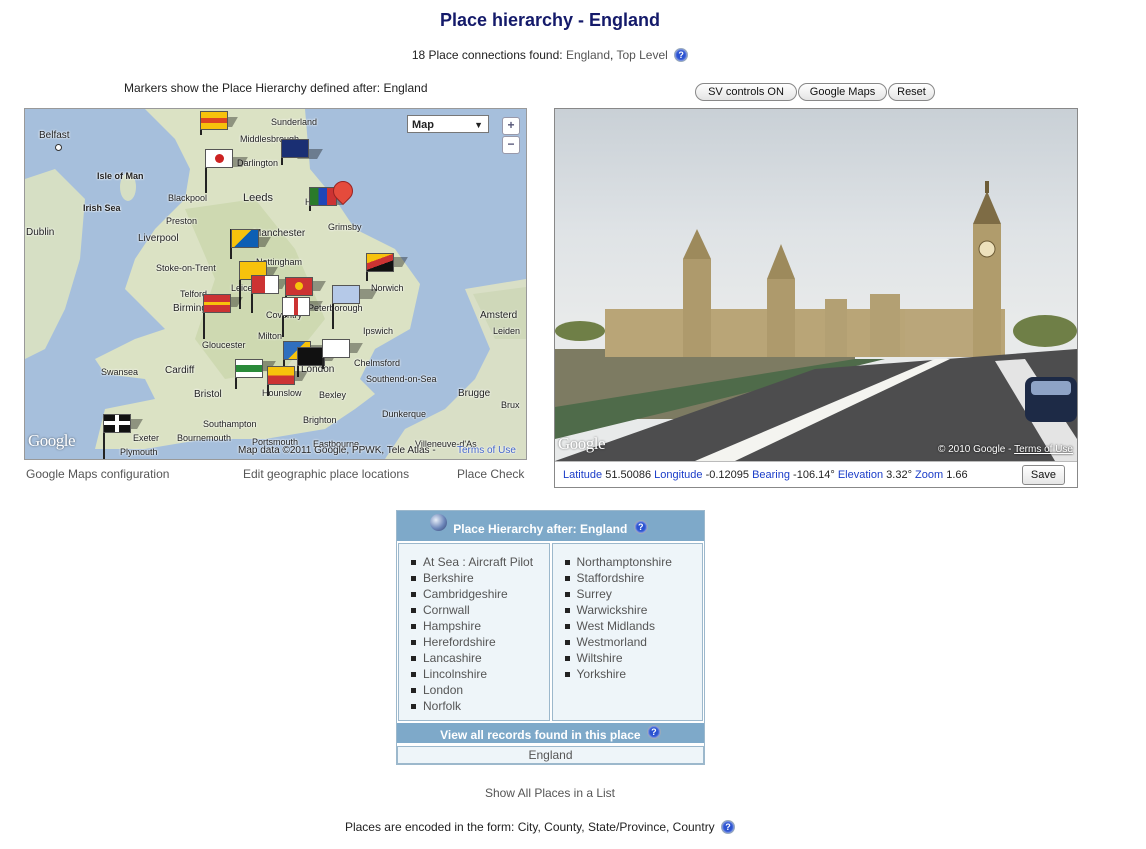 The image size is (1146, 849). Describe the element at coordinates (633, 626) in the screenshot. I see `place-link: West Midlands` at that location.